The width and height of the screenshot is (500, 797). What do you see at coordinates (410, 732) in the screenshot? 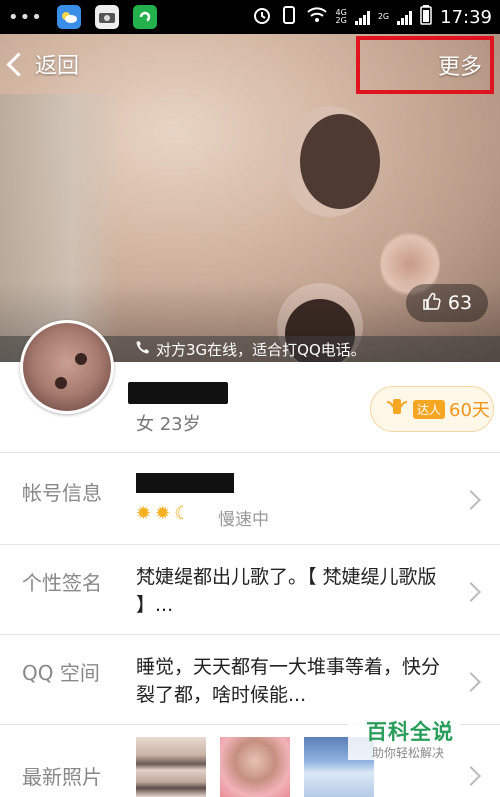
I see `watermark-title: 百科全说` at bounding box center [410, 732].